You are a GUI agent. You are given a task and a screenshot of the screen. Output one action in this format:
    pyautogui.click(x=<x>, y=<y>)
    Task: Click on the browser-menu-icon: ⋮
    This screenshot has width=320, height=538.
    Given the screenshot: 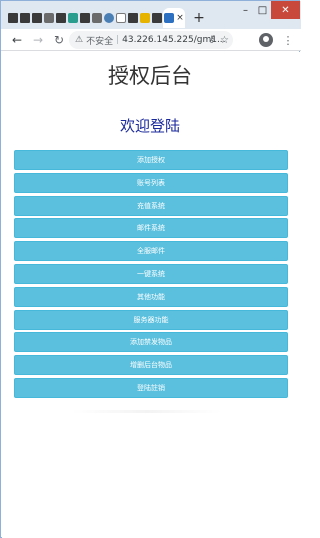 What is the action you would take?
    pyautogui.click(x=288, y=40)
    